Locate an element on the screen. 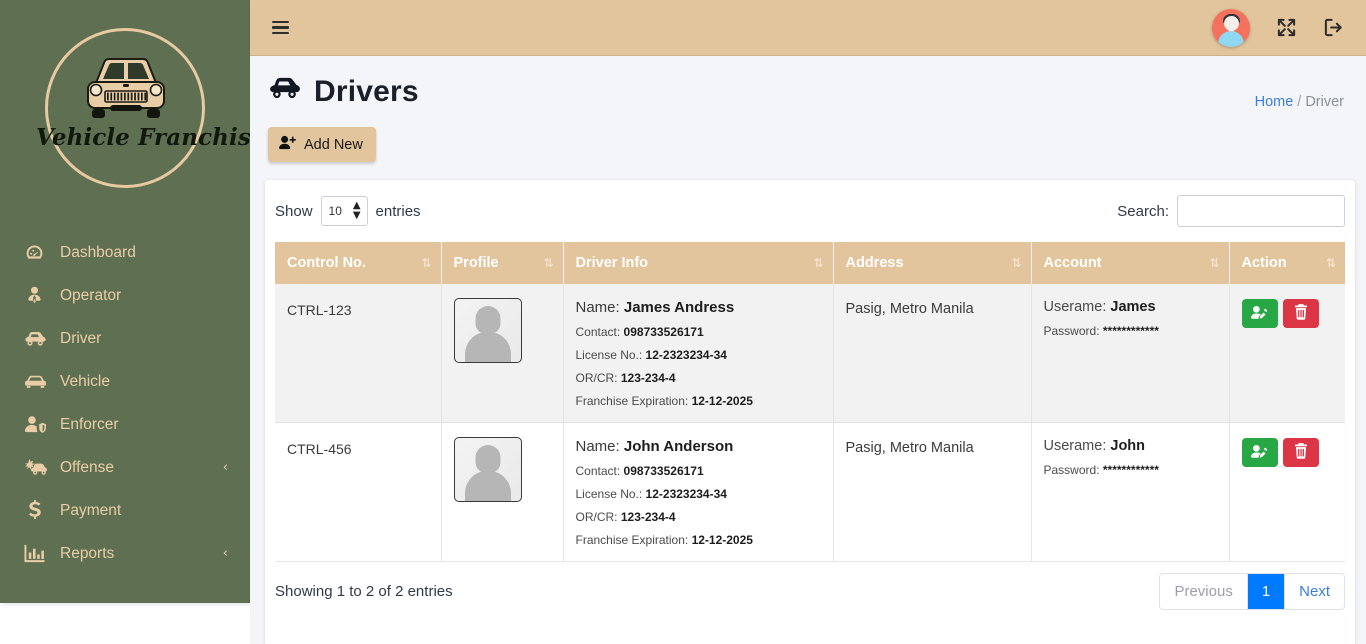 Image resolution: width=1366 pixels, height=644 pixels. column-label: Action is located at coordinates (1264, 263).